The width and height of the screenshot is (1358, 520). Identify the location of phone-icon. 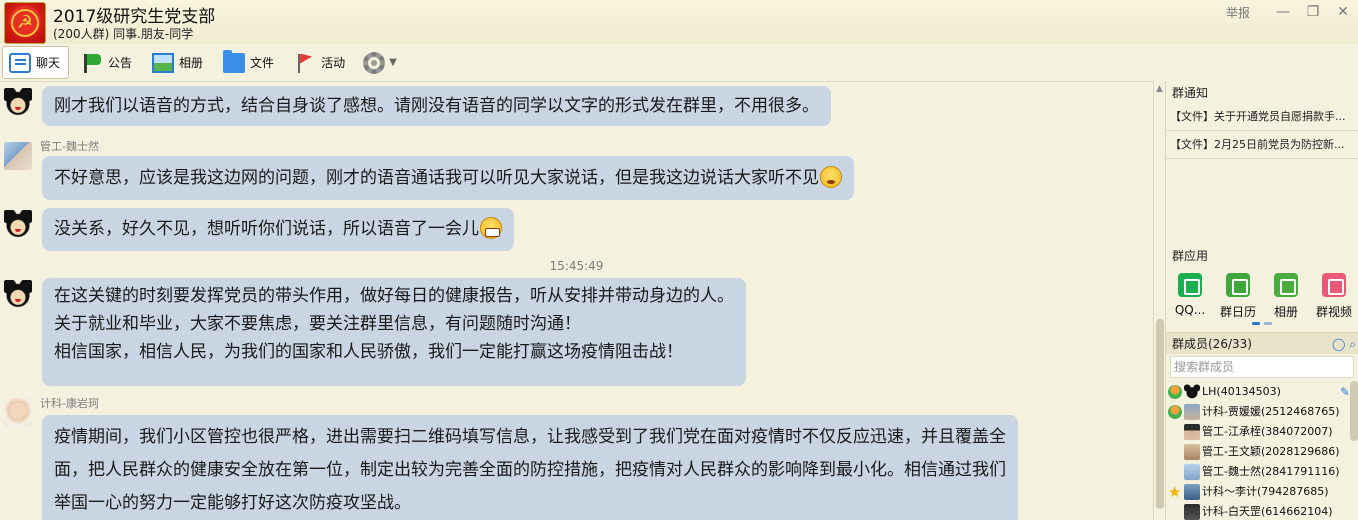
(1190, 285).